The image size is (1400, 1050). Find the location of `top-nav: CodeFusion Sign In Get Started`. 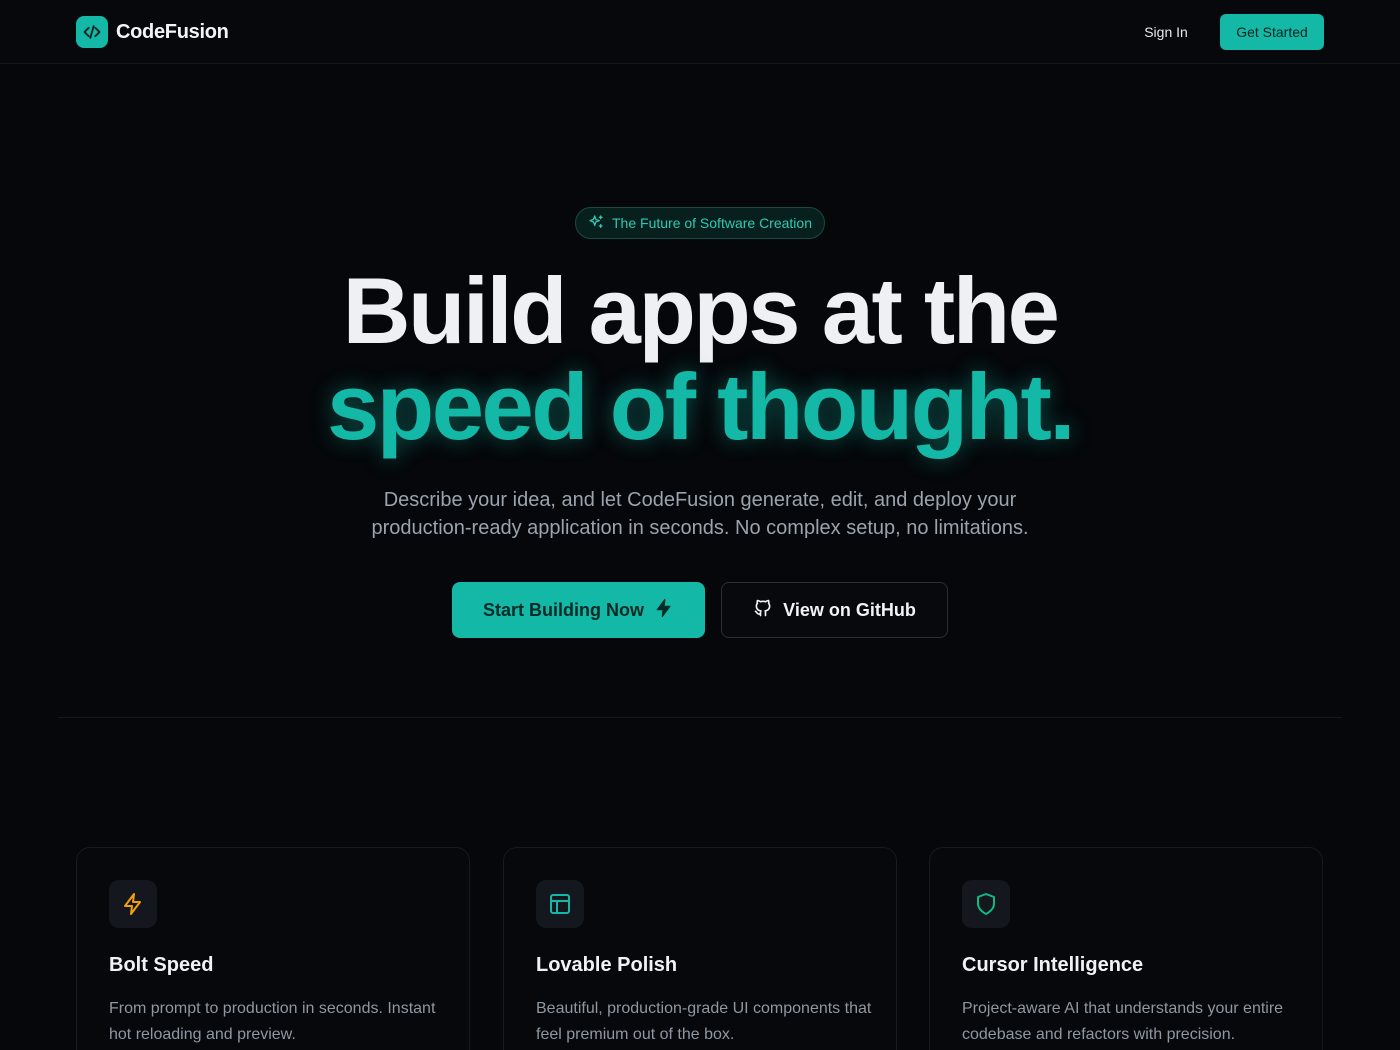

top-nav: CodeFusion Sign In Get Started is located at coordinates (700, 32).